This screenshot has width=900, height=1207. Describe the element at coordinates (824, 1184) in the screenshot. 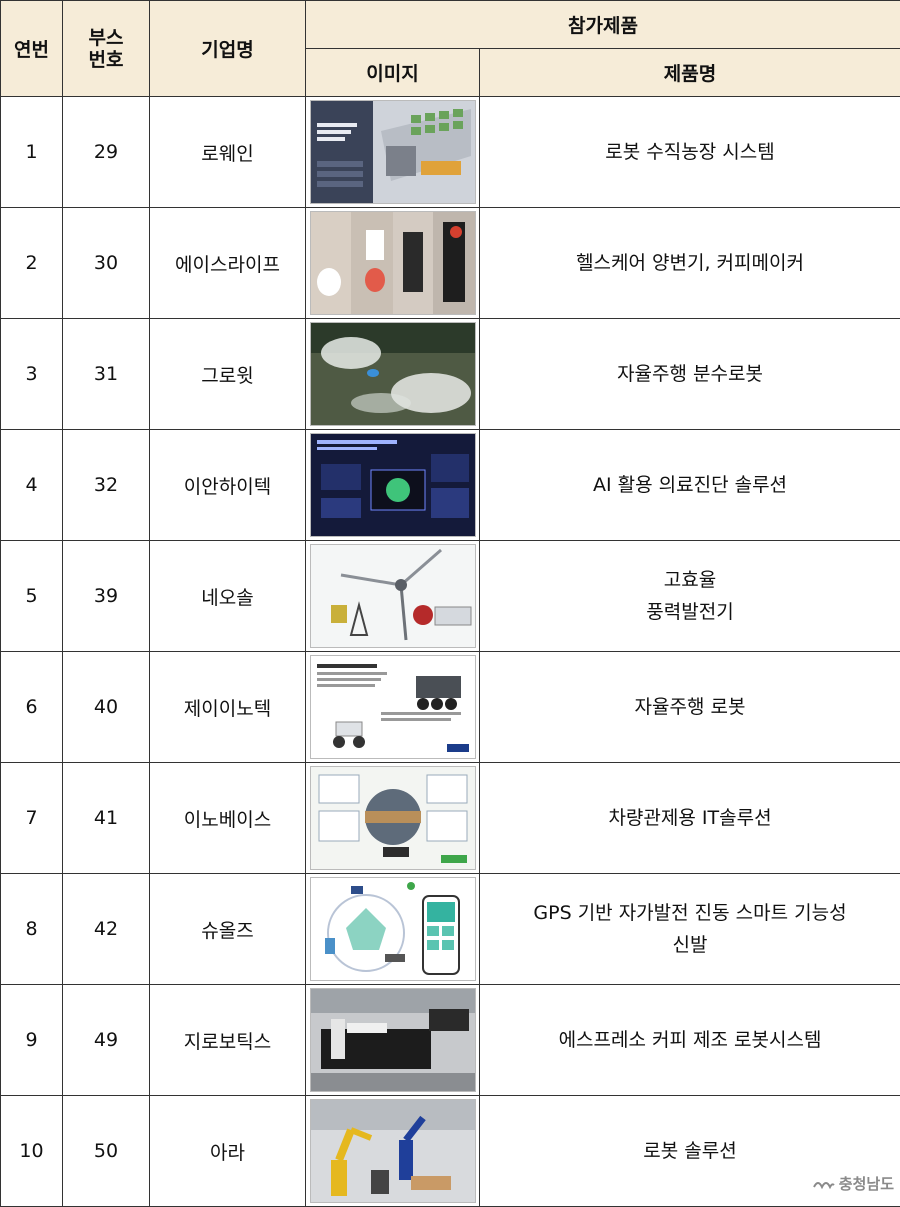

I see `watermark-logo-icon` at that location.